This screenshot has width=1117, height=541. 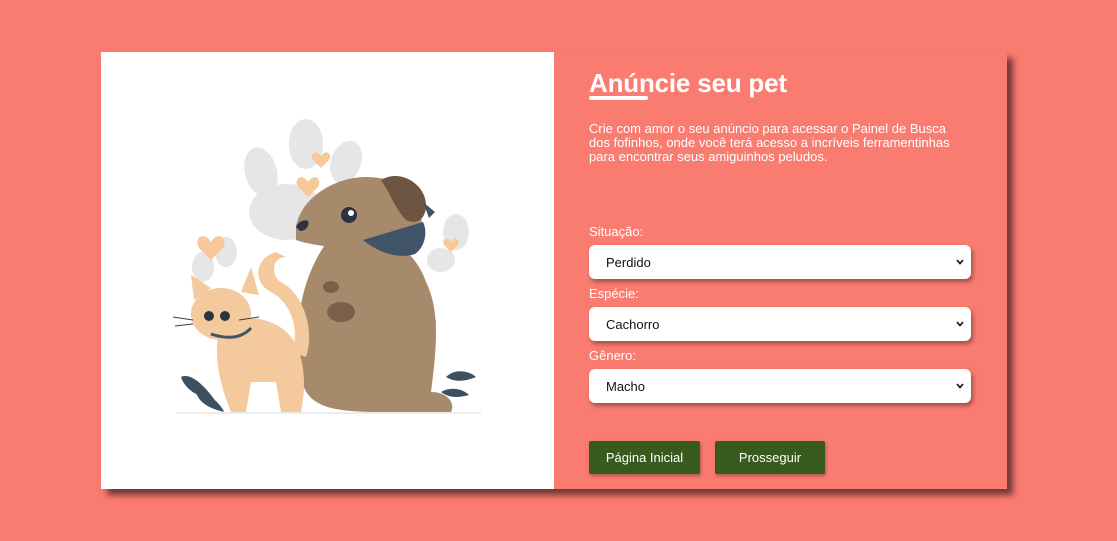 What do you see at coordinates (780, 324) in the screenshot?
I see `especie-select: Cachorro` at bounding box center [780, 324].